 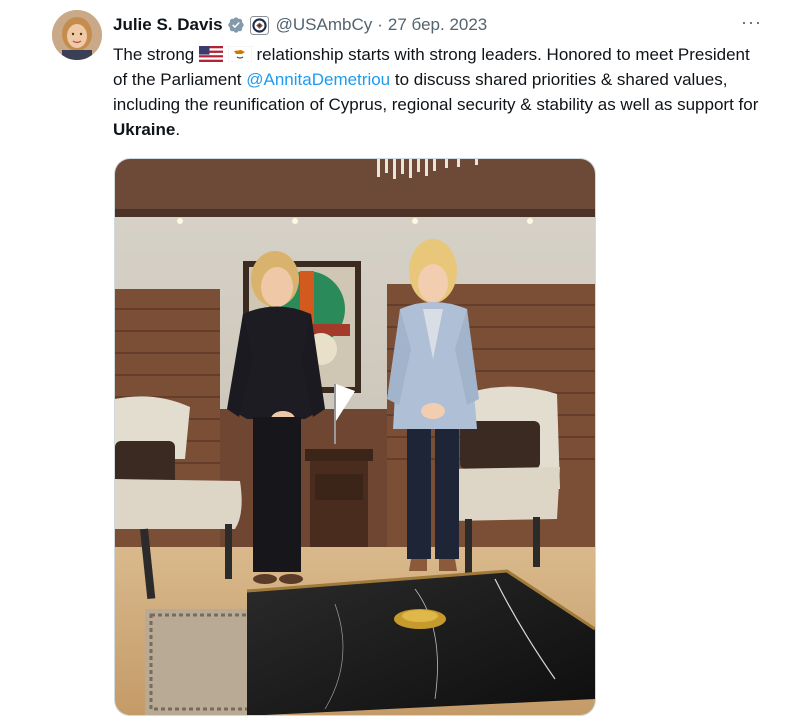 What do you see at coordinates (168, 25) in the screenshot?
I see `author-name: Julie S. Davis` at bounding box center [168, 25].